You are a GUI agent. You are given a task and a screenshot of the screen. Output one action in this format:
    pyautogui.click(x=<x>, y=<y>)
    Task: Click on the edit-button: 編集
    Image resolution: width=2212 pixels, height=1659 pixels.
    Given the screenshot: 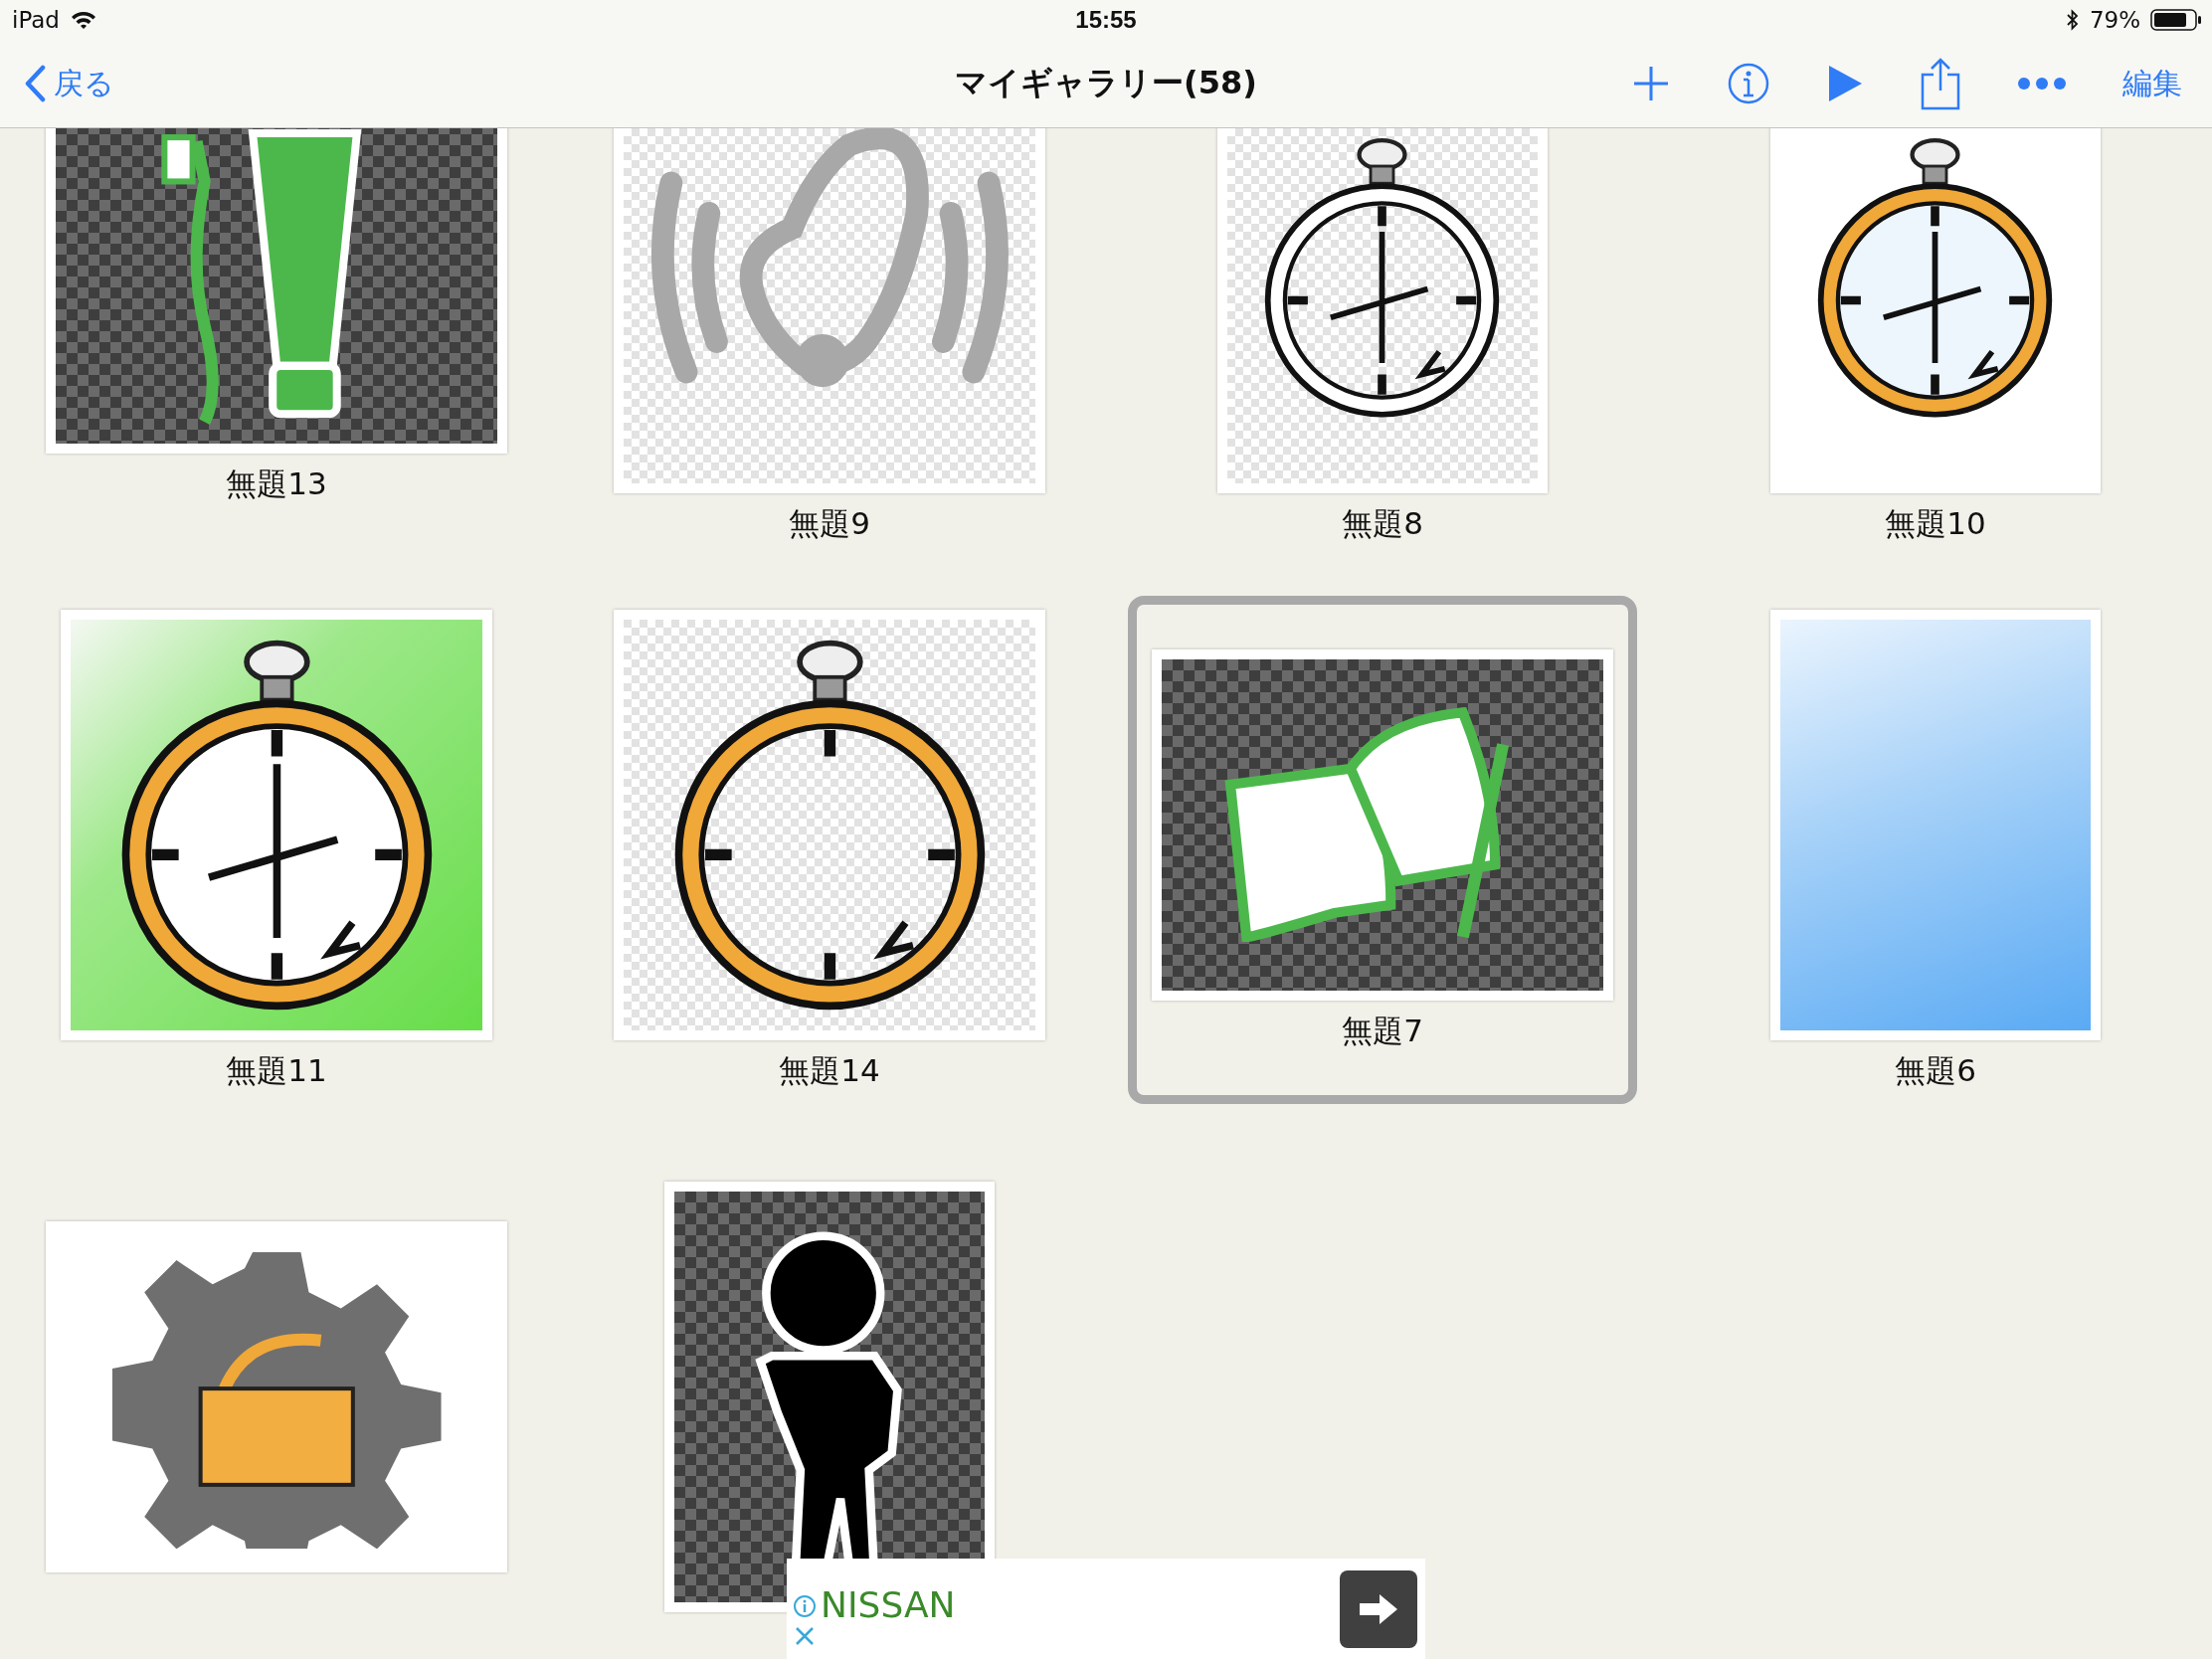 What is the action you would take?
    pyautogui.click(x=2152, y=83)
    